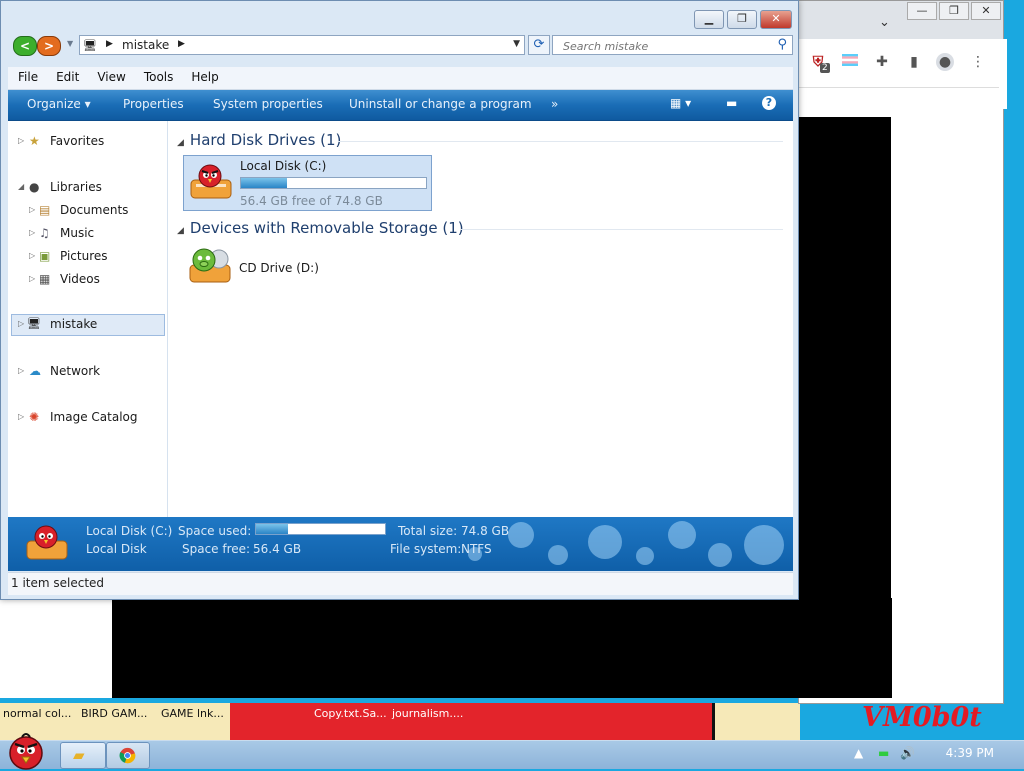 The width and height of the screenshot is (1024, 771). Describe the element at coordinates (87, 211) in the screenshot. I see `nav-documents: ▷ ▤ Documents` at that location.